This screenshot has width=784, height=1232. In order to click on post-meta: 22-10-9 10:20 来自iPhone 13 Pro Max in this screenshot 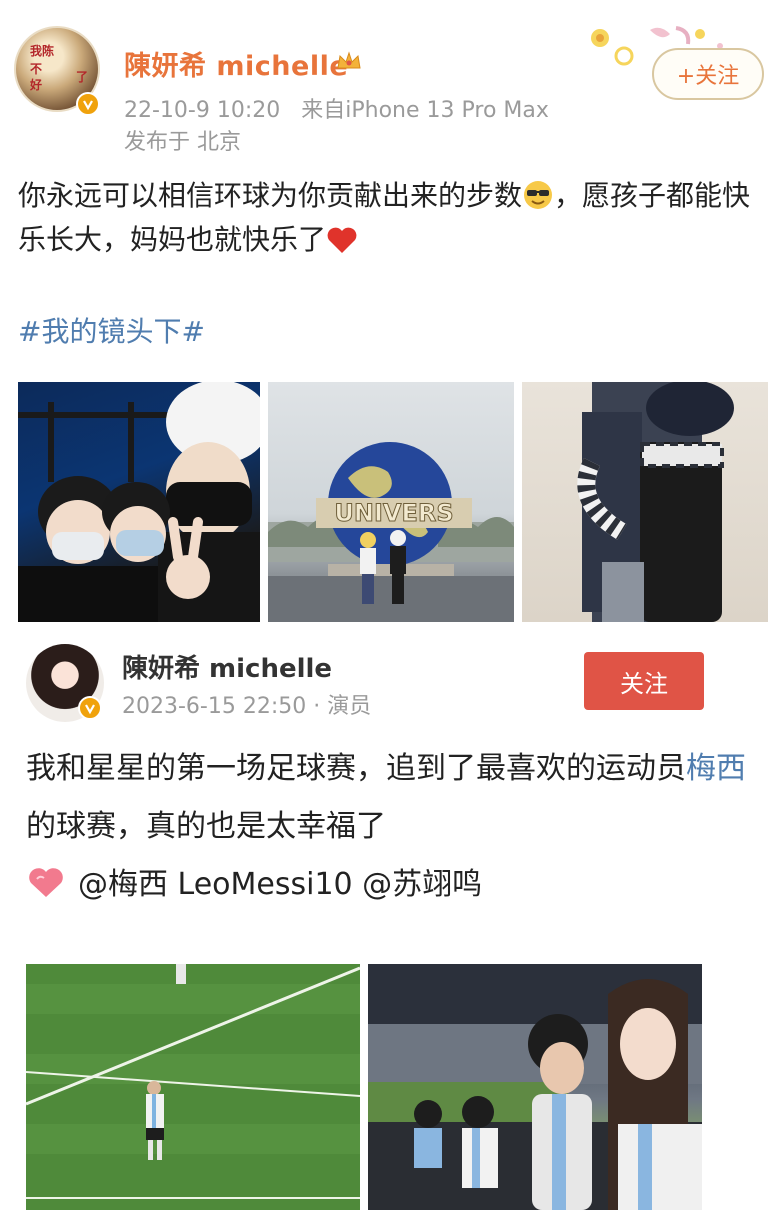, I will do `click(336, 108)`.